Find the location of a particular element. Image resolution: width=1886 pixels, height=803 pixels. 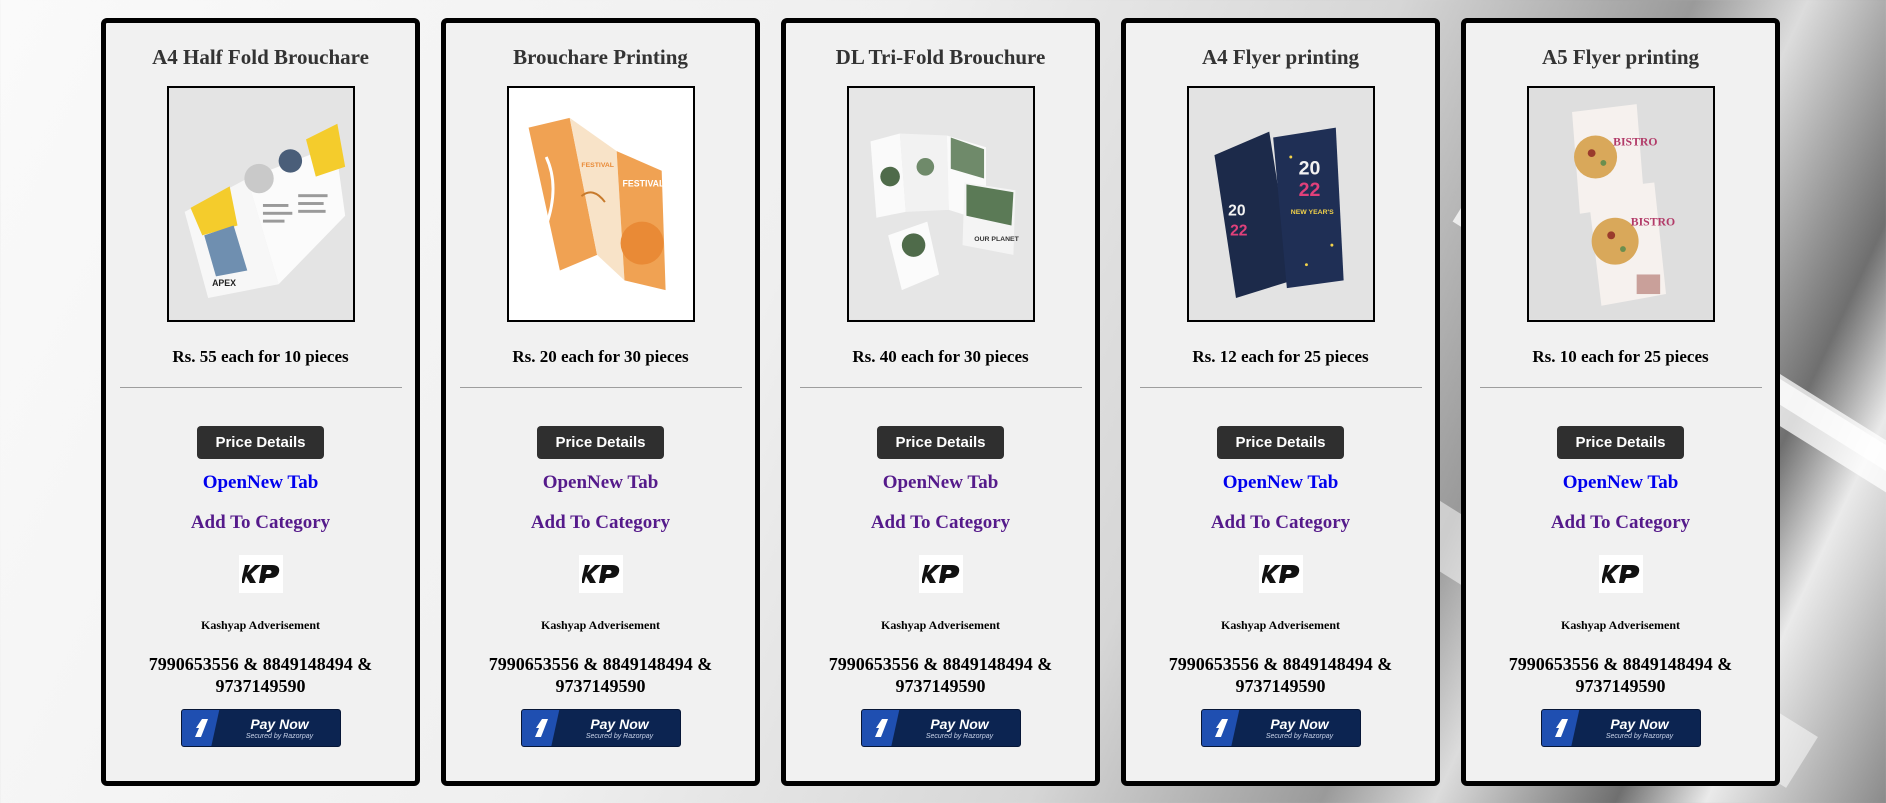

product-image: OUR PLANET is located at coordinates (940, 204).